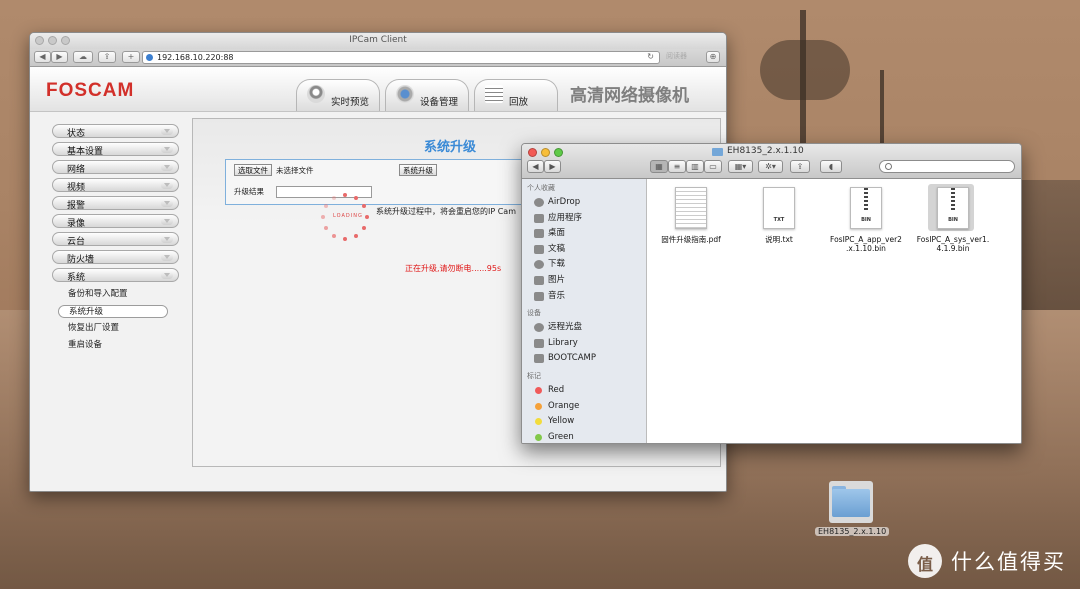 The image size is (1080, 589). I want to click on sidebar-item-label: BOOTCAMP, so click(572, 358).